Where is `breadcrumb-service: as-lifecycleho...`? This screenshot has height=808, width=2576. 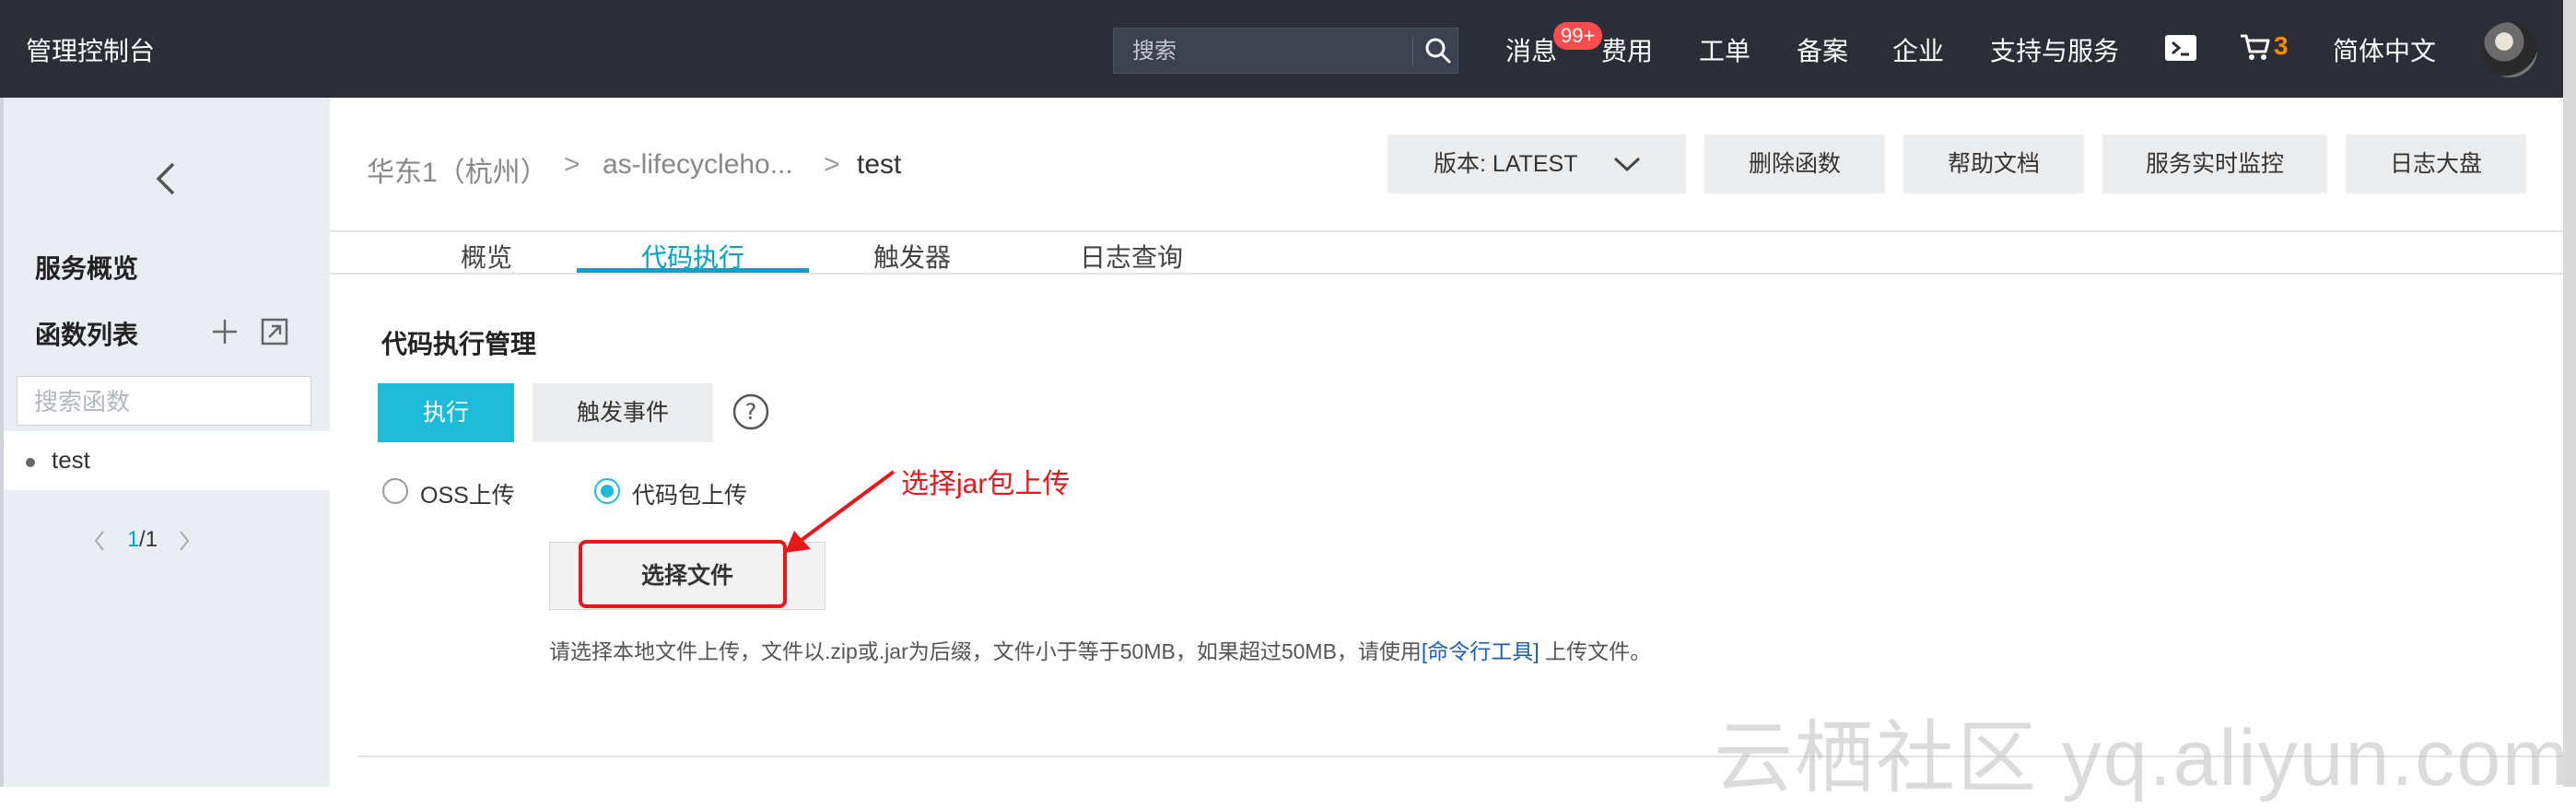
breadcrumb-service: as-lifecycleho... is located at coordinates (698, 165).